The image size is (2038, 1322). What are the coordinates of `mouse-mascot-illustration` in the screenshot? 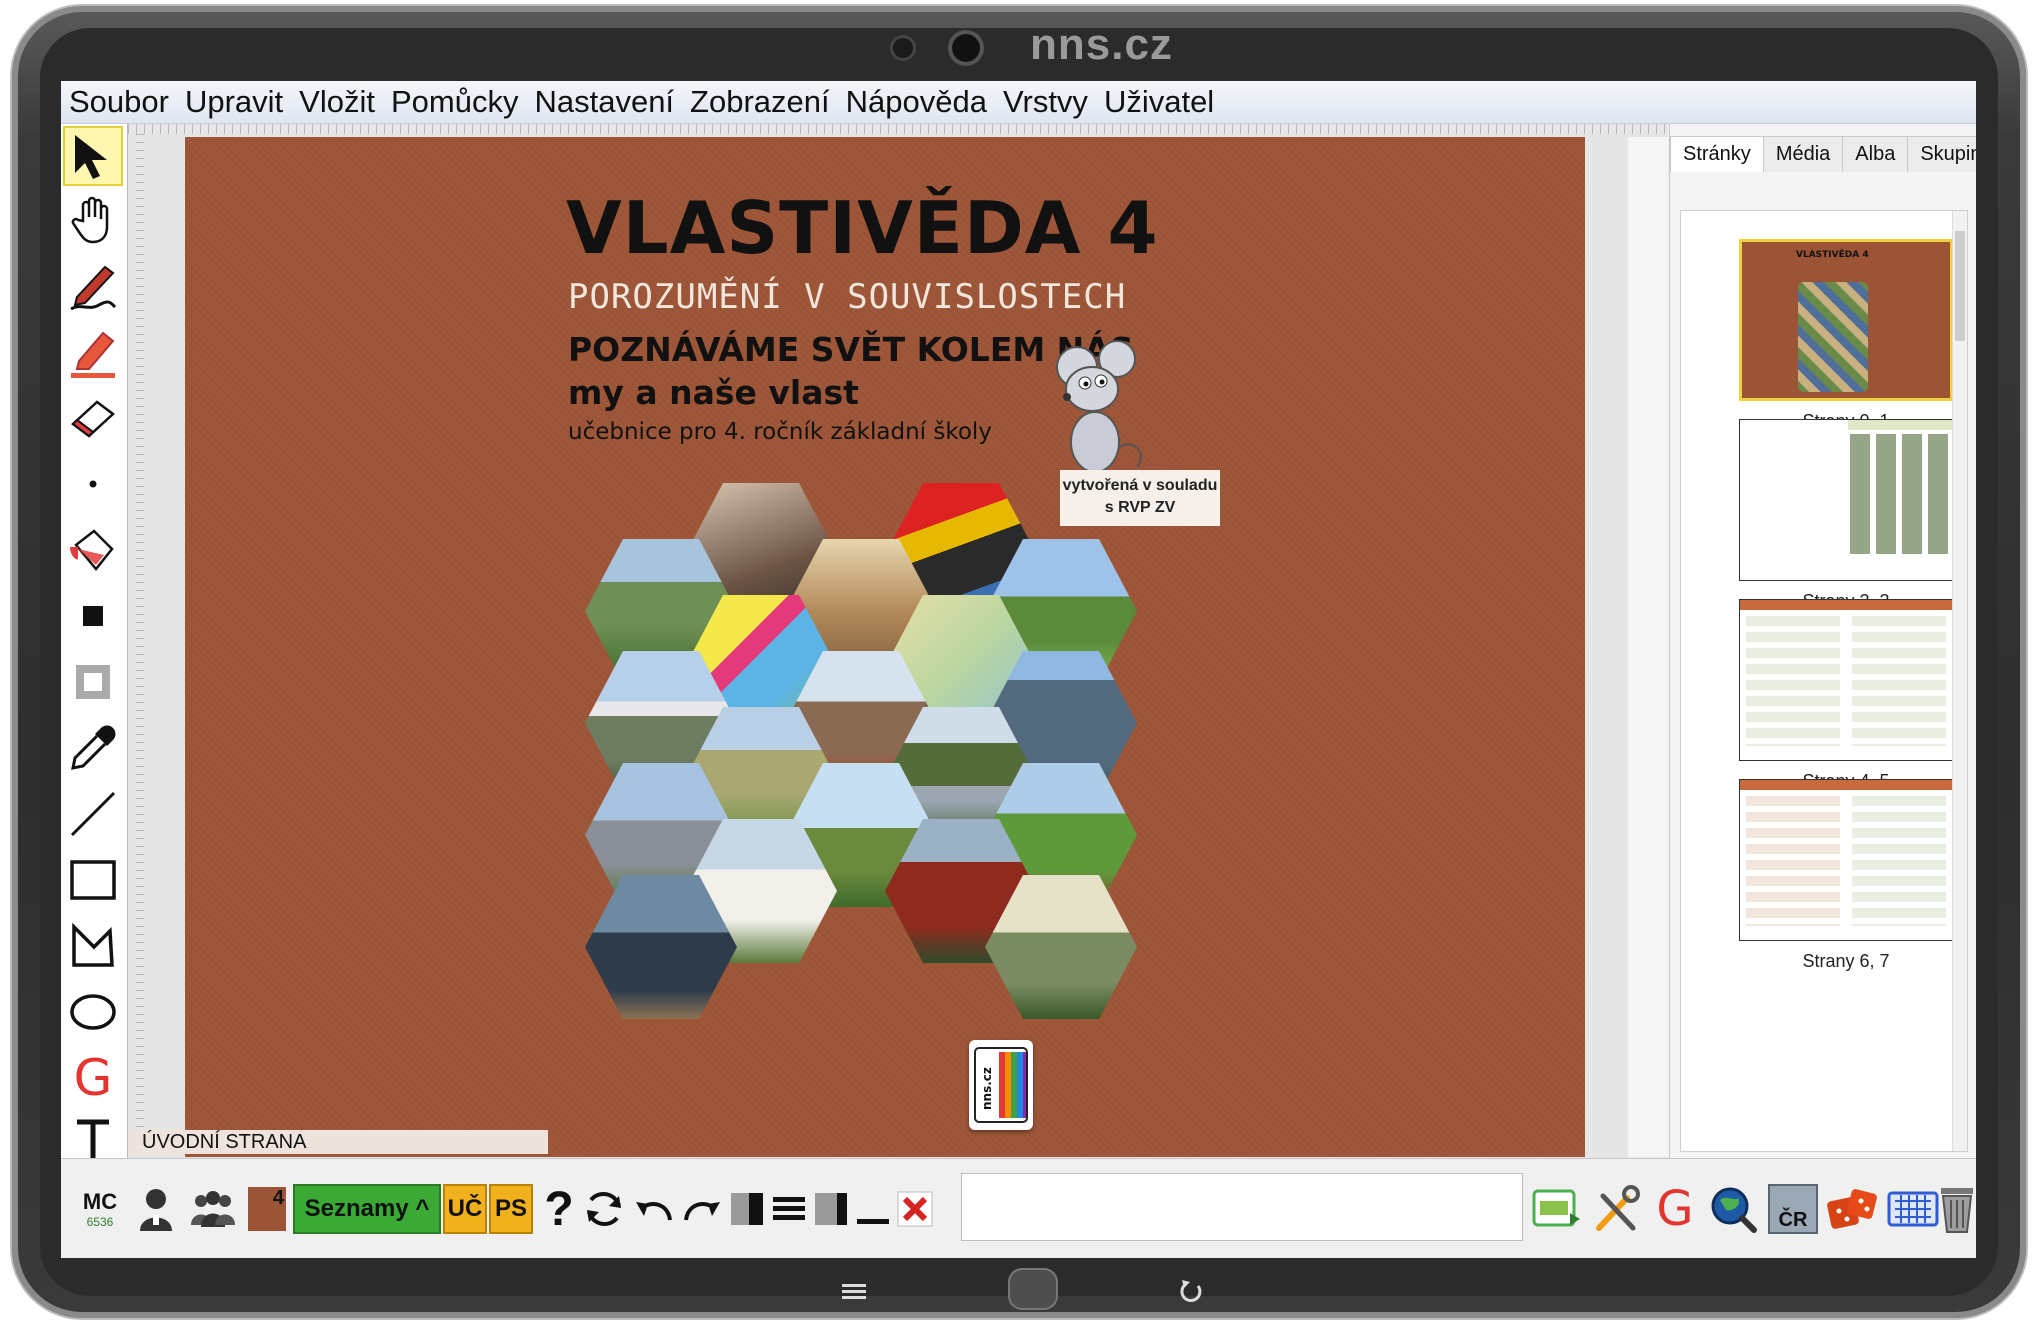 It's located at (1099, 409).